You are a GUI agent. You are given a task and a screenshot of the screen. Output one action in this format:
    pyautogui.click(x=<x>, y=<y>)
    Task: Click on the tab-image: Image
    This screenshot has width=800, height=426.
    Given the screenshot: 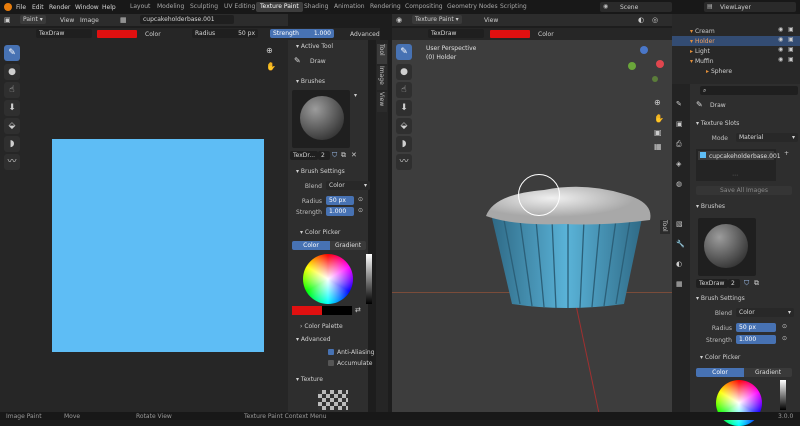 What is the action you would take?
    pyautogui.click(x=382, y=78)
    